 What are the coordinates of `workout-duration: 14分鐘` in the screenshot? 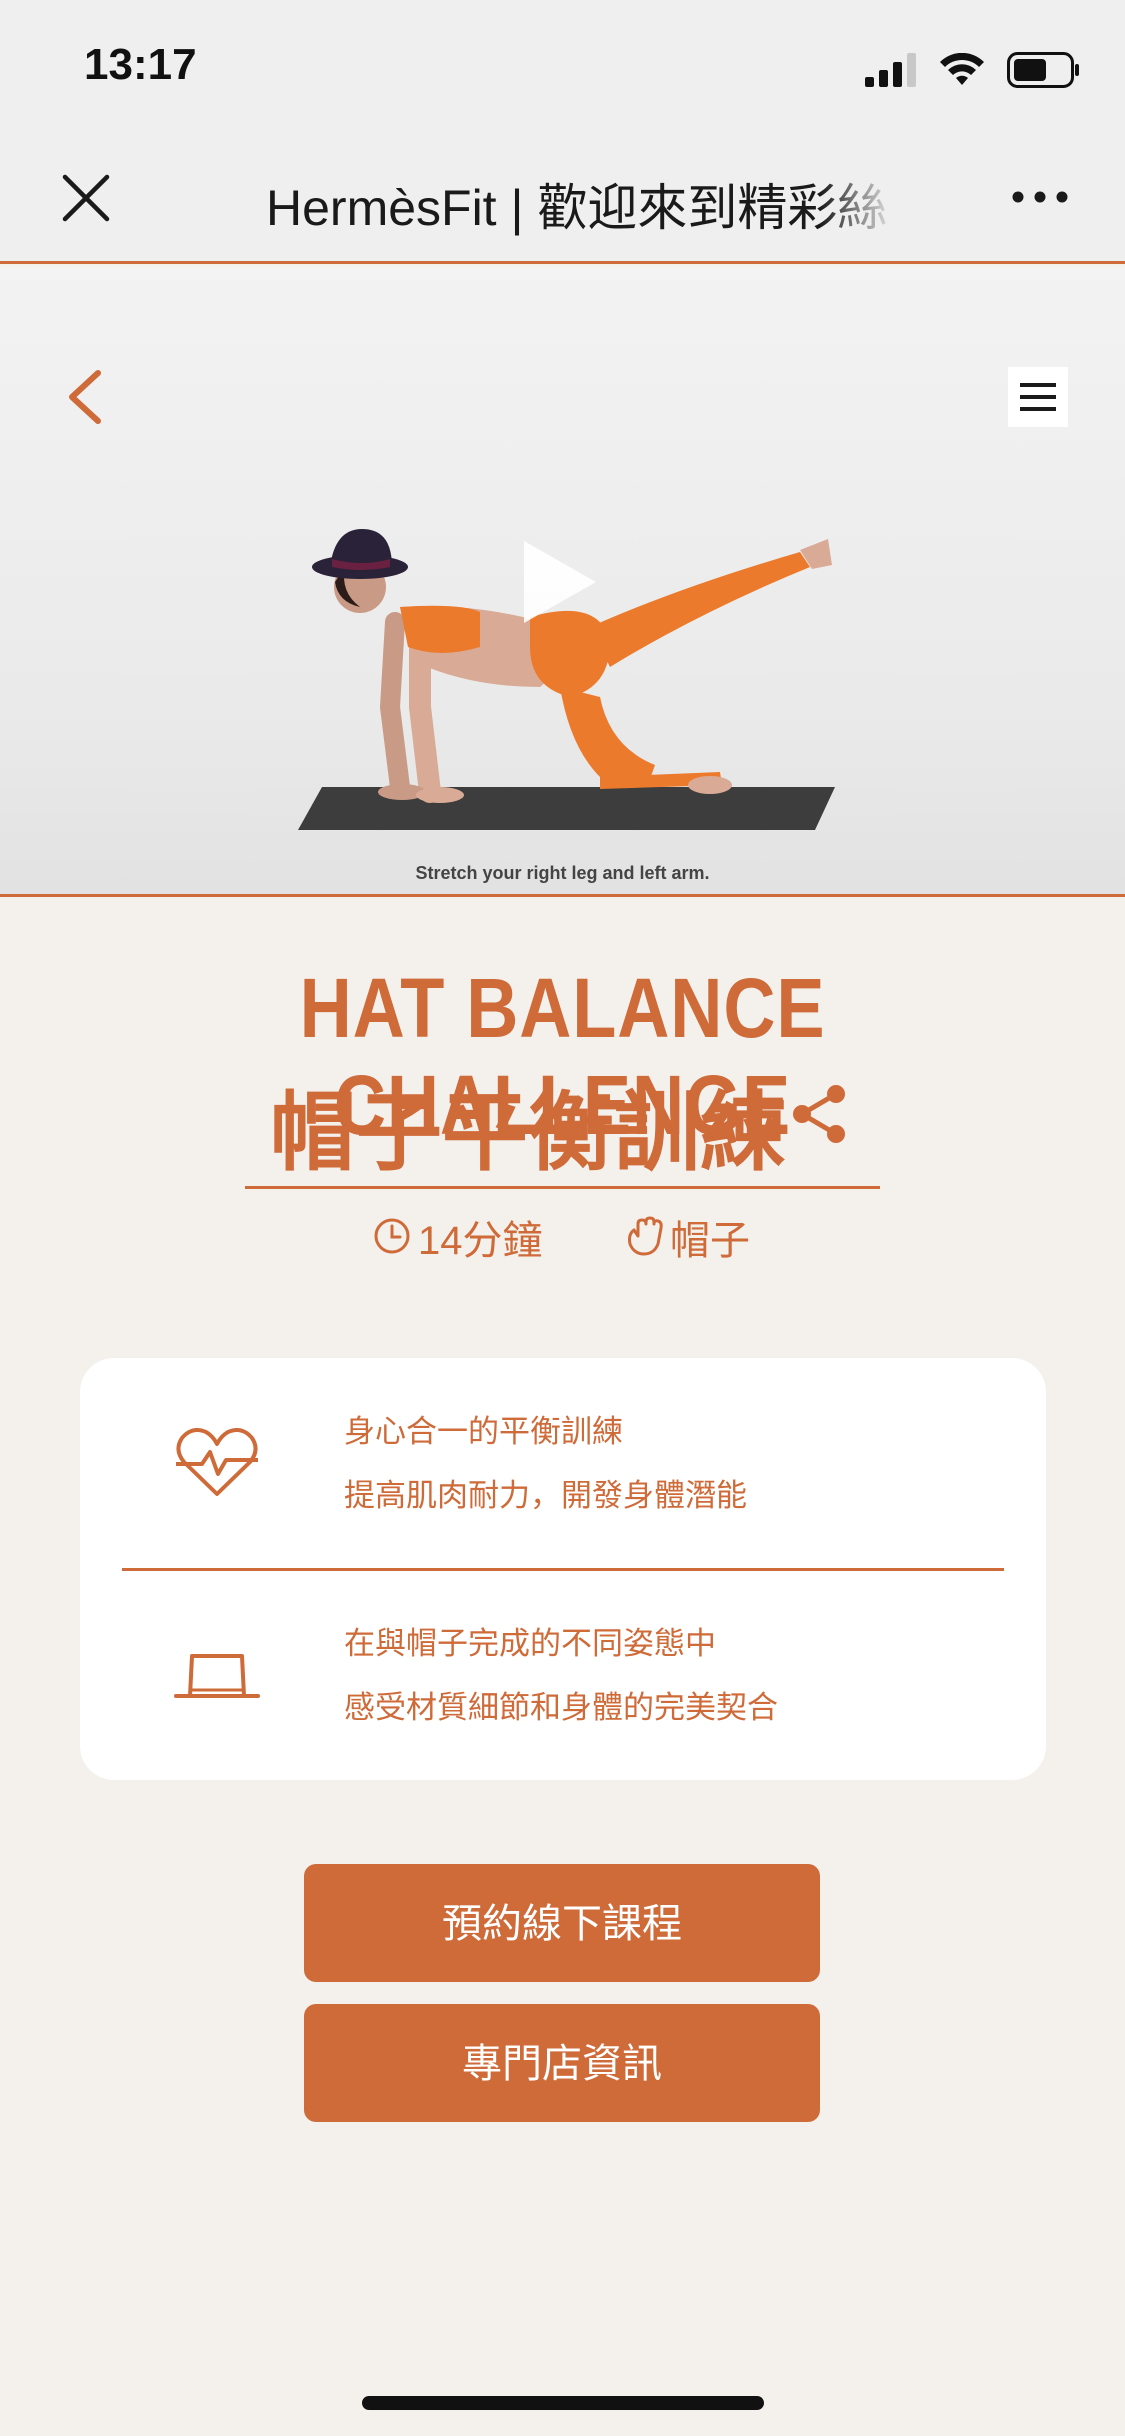 It's located at (480, 1241).